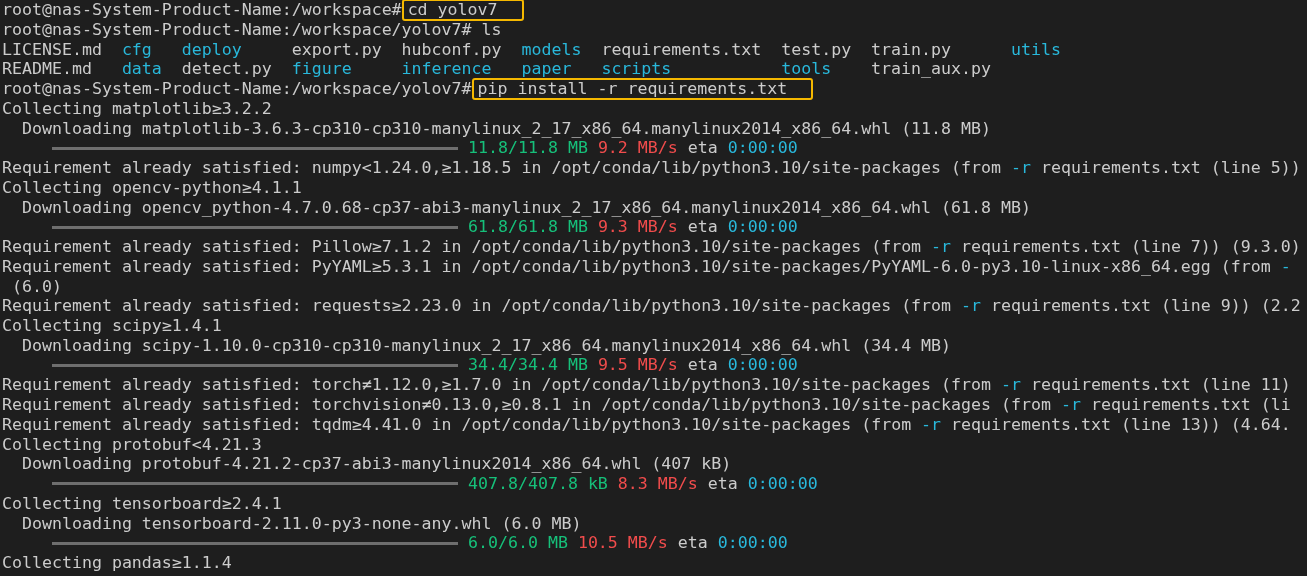  Describe the element at coordinates (547, 69) in the screenshot. I see `directory-name: paper` at that location.